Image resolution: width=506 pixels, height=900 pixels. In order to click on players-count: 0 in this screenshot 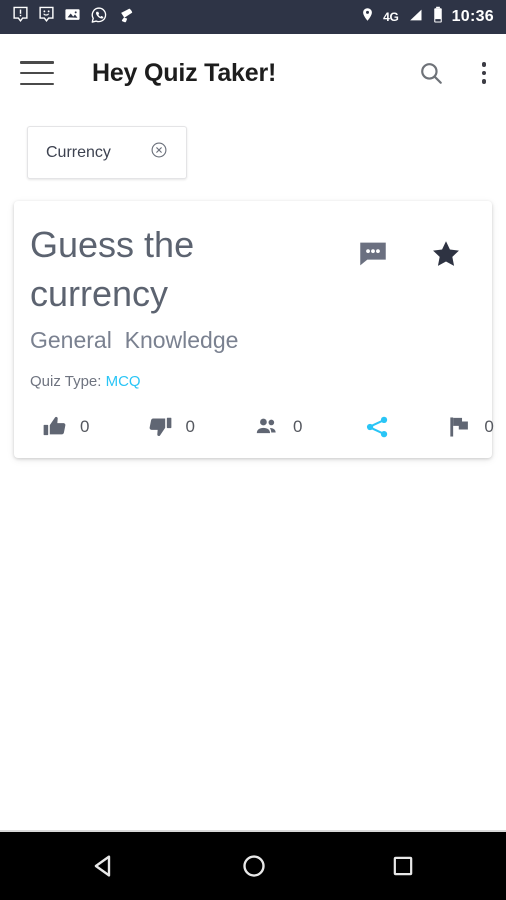, I will do `click(297, 426)`.